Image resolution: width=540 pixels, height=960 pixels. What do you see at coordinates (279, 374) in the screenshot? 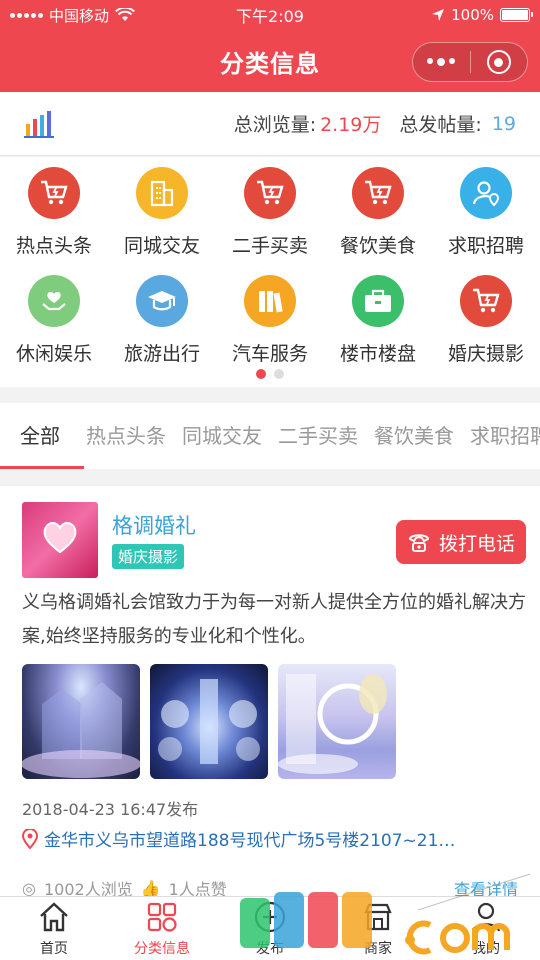
I see `pager-dot` at bounding box center [279, 374].